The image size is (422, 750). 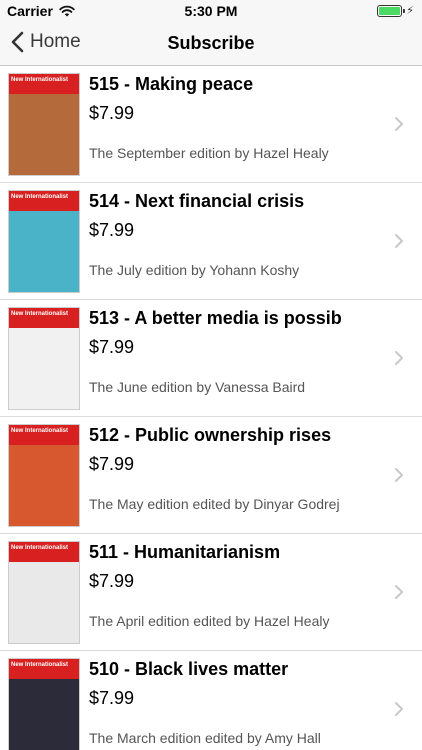 I want to click on edition-title: 513 - A better media is possib, so click(x=215, y=318).